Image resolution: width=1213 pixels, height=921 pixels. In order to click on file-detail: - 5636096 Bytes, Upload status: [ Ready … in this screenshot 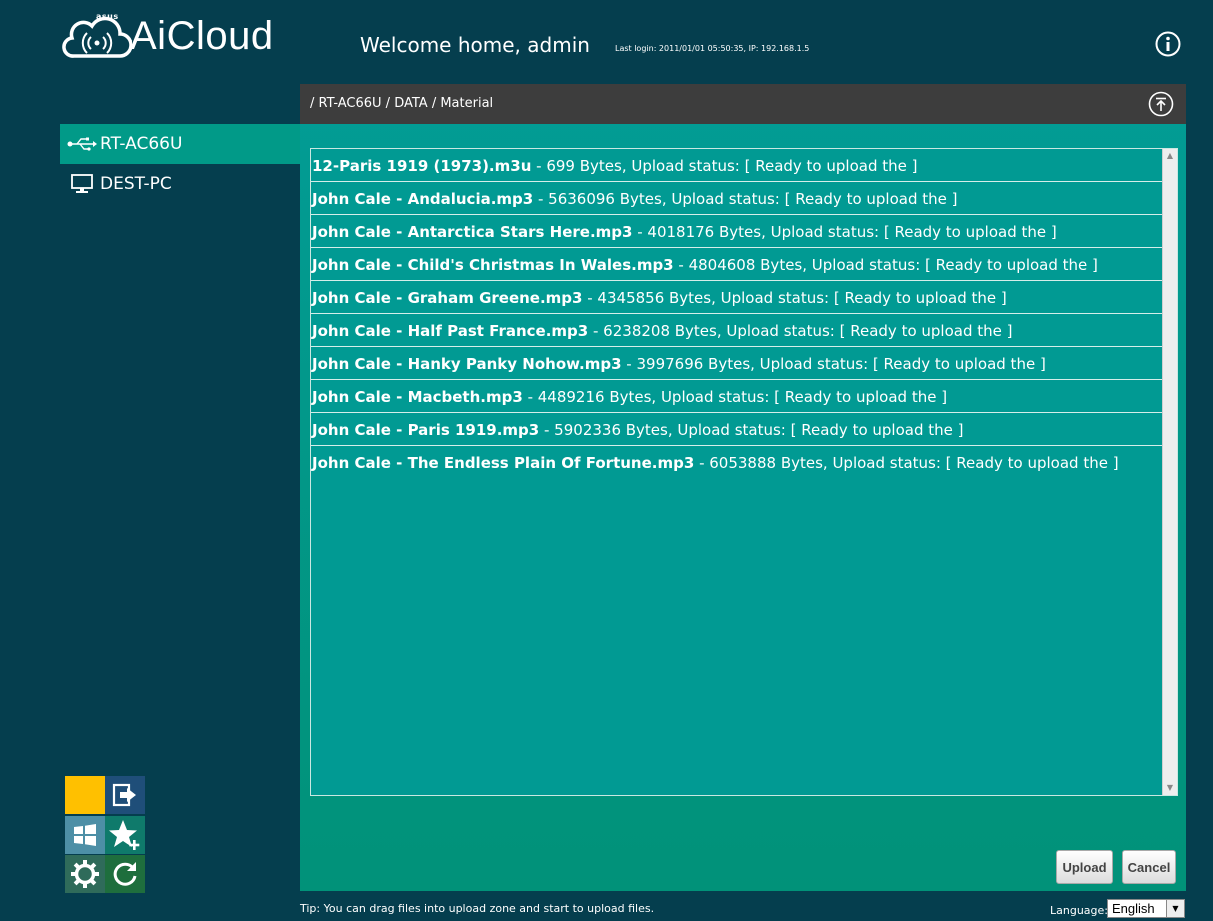, I will do `click(745, 199)`.